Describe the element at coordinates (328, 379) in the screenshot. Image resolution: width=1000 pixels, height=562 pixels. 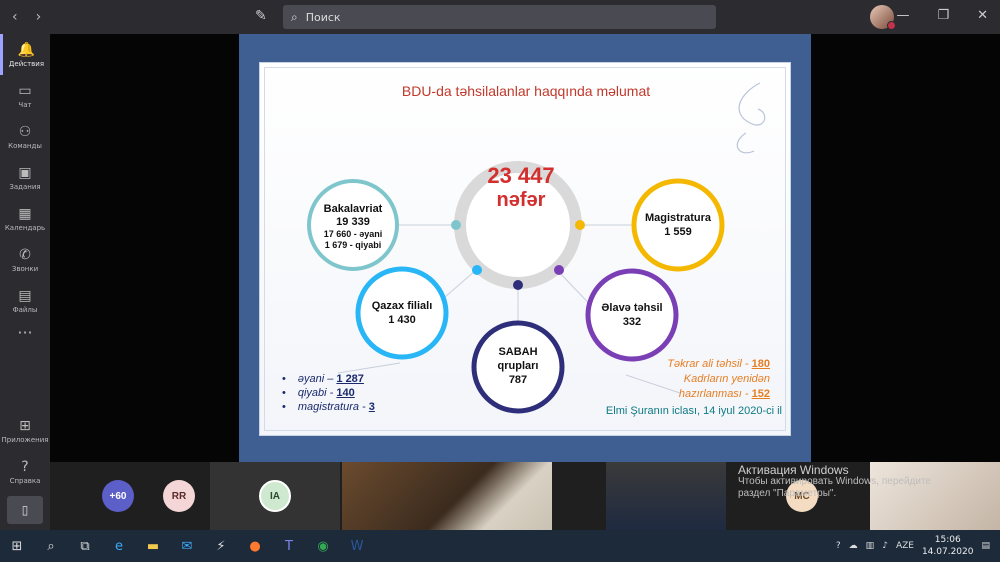
I see `list-item: əyani – 1 287` at that location.